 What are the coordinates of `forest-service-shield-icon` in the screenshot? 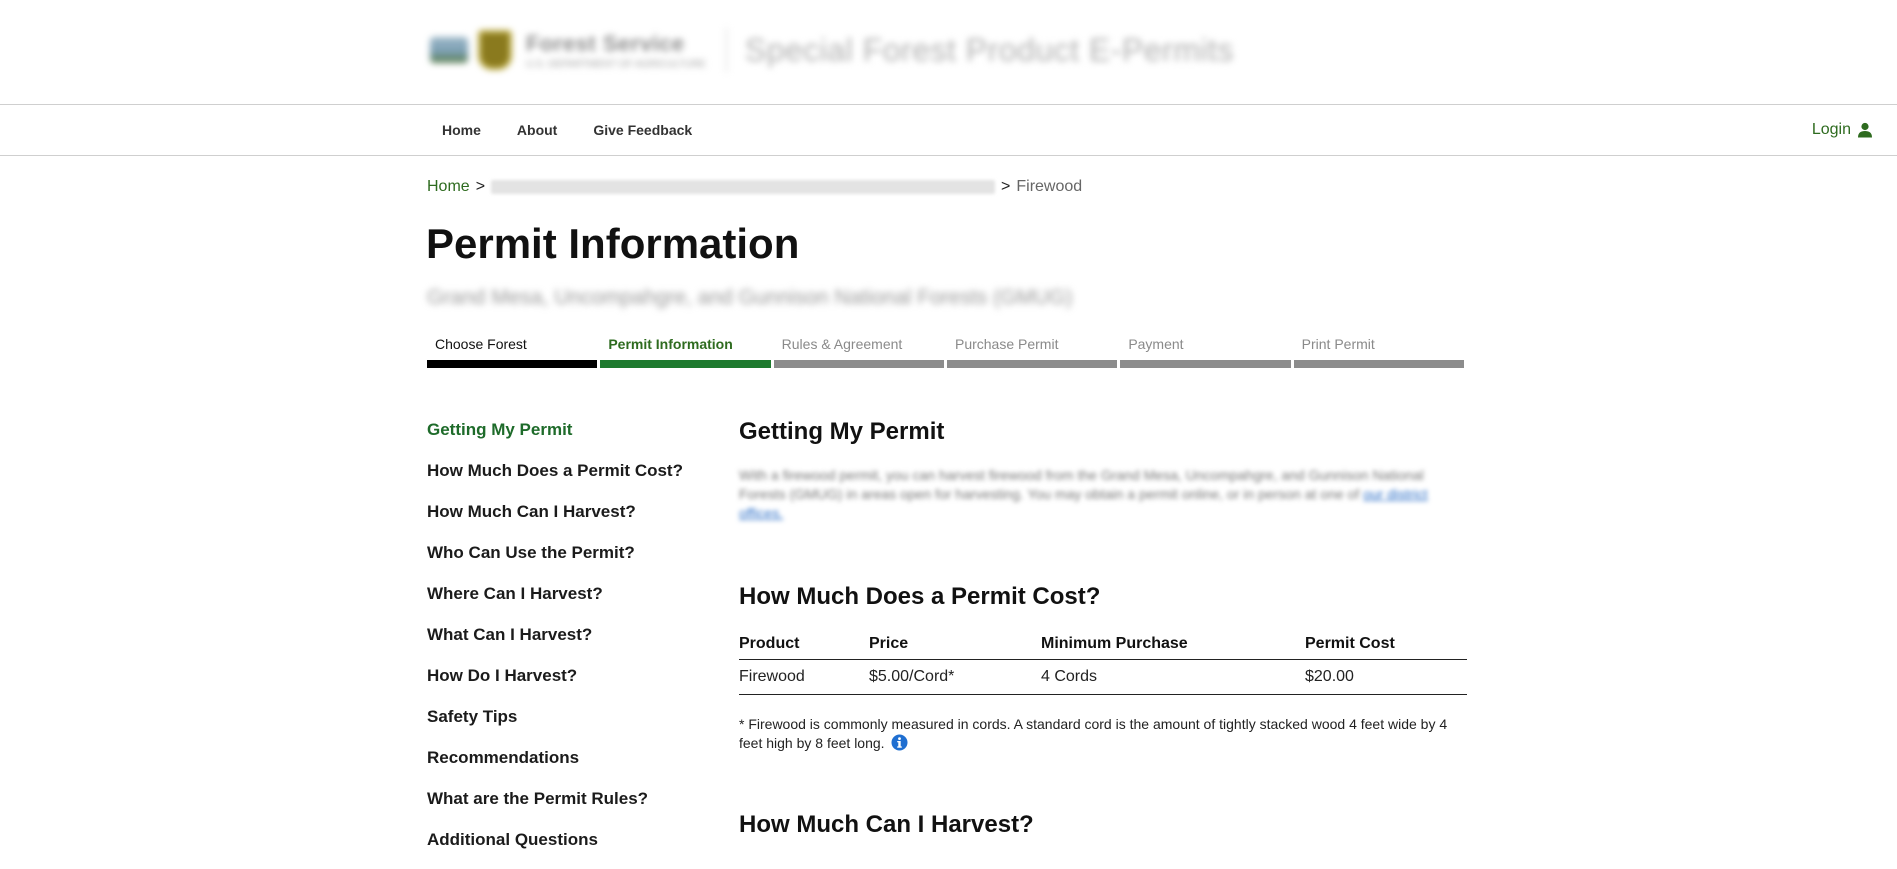 It's located at (495, 50).